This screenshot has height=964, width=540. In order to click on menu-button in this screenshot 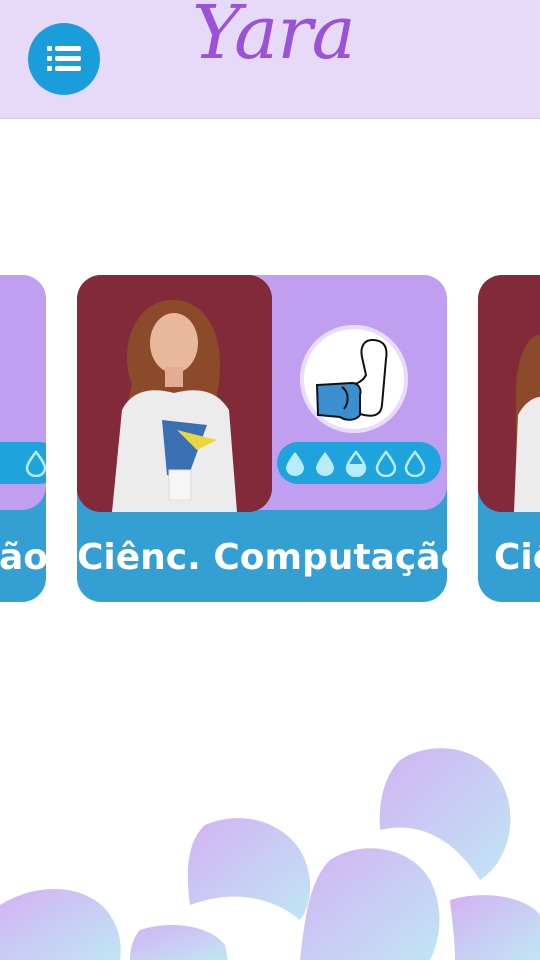, I will do `click(64, 59)`.